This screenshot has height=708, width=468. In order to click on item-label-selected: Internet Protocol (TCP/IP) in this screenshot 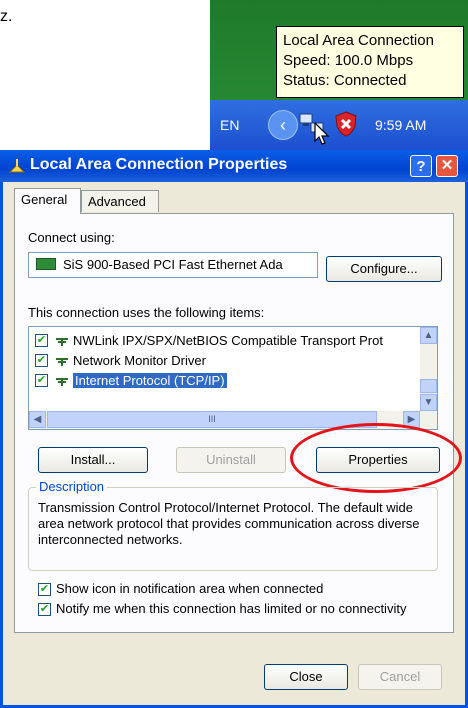, I will do `click(150, 380)`.